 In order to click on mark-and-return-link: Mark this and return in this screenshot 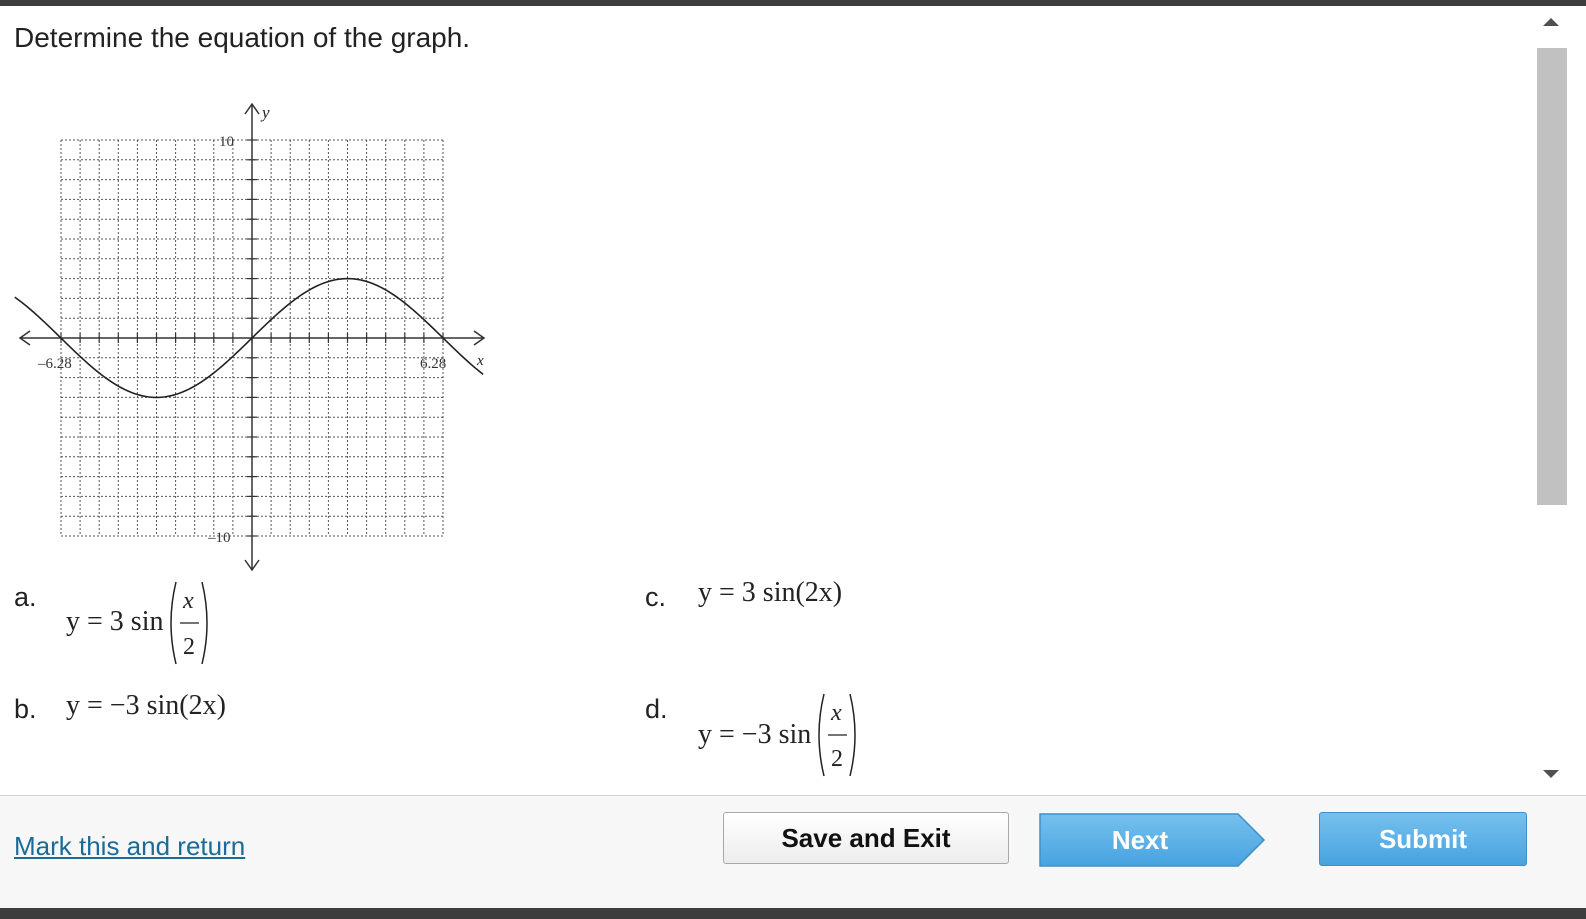, I will do `click(129, 846)`.